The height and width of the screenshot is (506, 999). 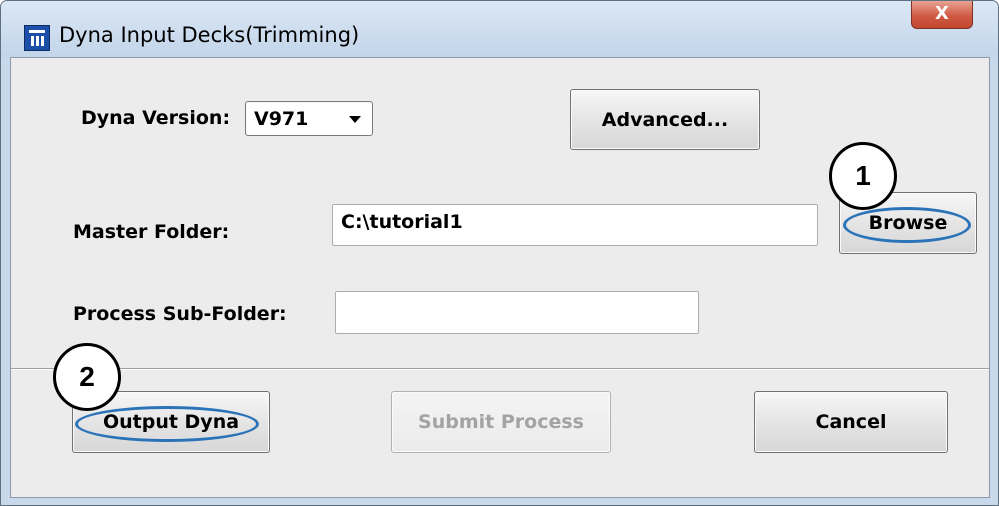 I want to click on submit-process-button: Submit Process, so click(x=501, y=422).